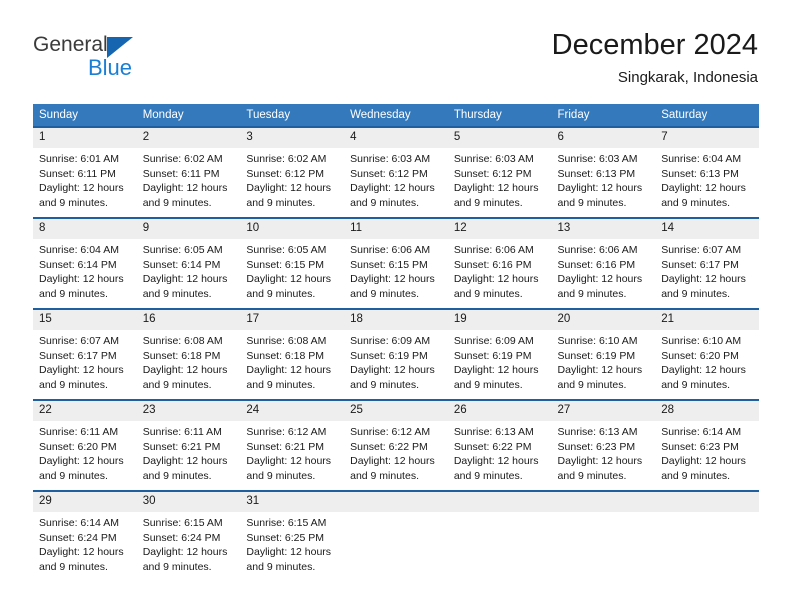 The height and width of the screenshot is (612, 792). Describe the element at coordinates (687, 77) in the screenshot. I see `page-subtitle: Singkarak, Indonesia` at that location.